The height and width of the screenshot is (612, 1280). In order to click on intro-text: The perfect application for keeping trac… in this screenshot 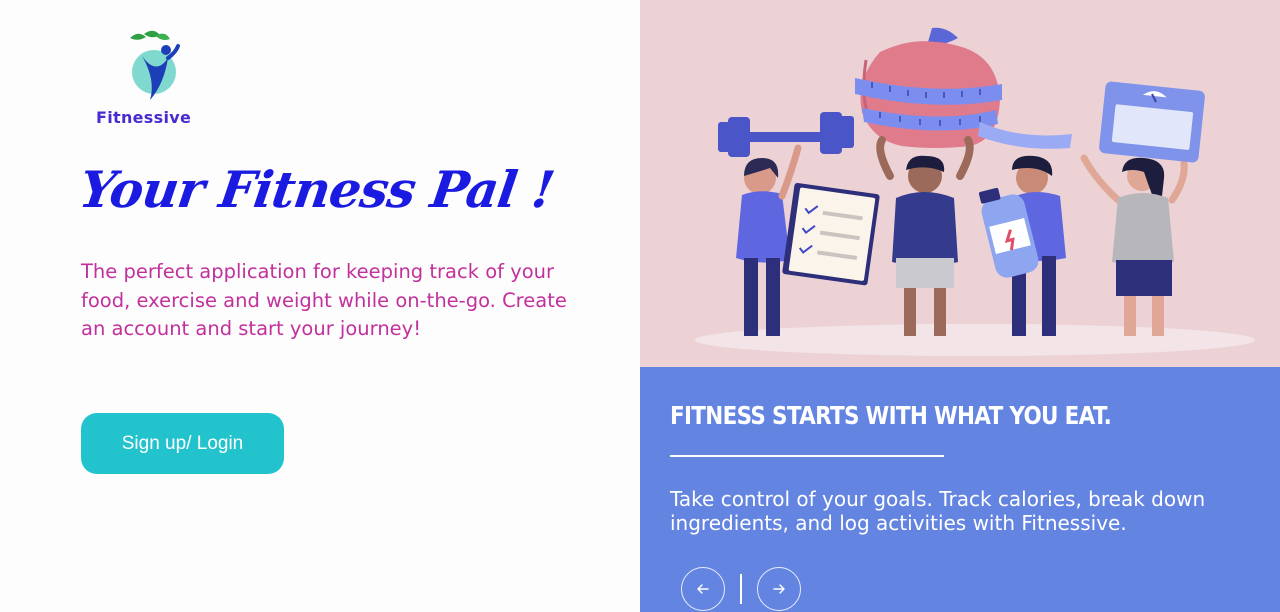, I will do `click(324, 300)`.